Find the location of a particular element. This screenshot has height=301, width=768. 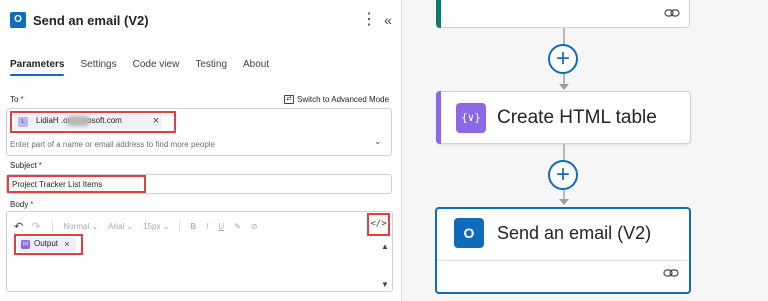

to-label: To * is located at coordinates (17, 99).